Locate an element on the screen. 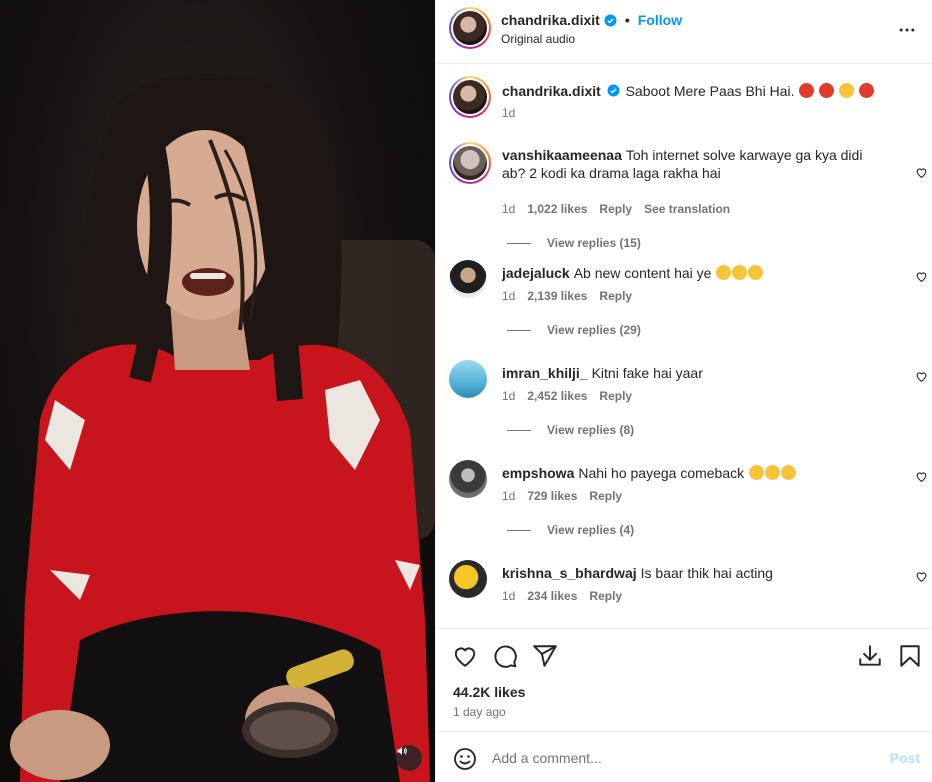 This screenshot has height=782, width=932. see-translation-button: See translation is located at coordinates (687, 209).